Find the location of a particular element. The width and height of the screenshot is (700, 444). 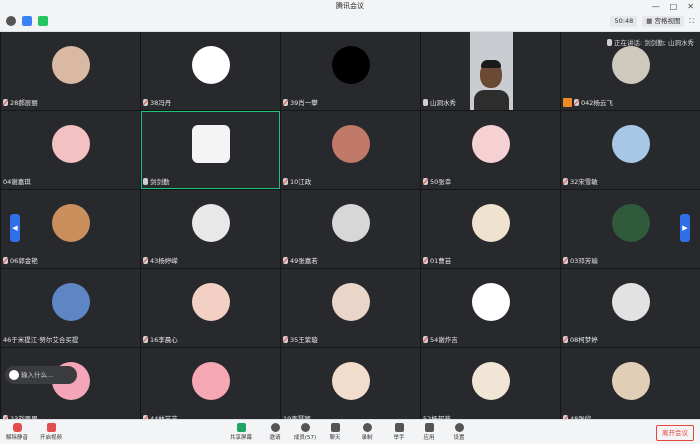

participant-tile: 35王紫璇 is located at coordinates (350, 308).